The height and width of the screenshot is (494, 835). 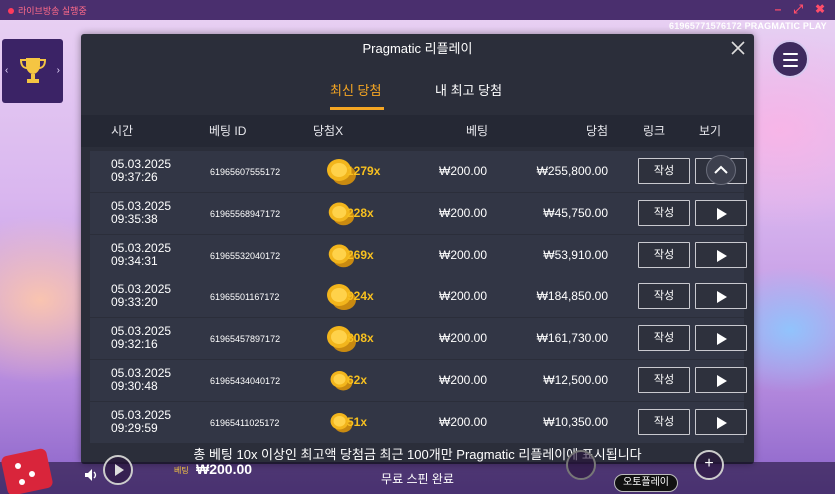 I want to click on row-time: 09:34:31, so click(x=134, y=261).